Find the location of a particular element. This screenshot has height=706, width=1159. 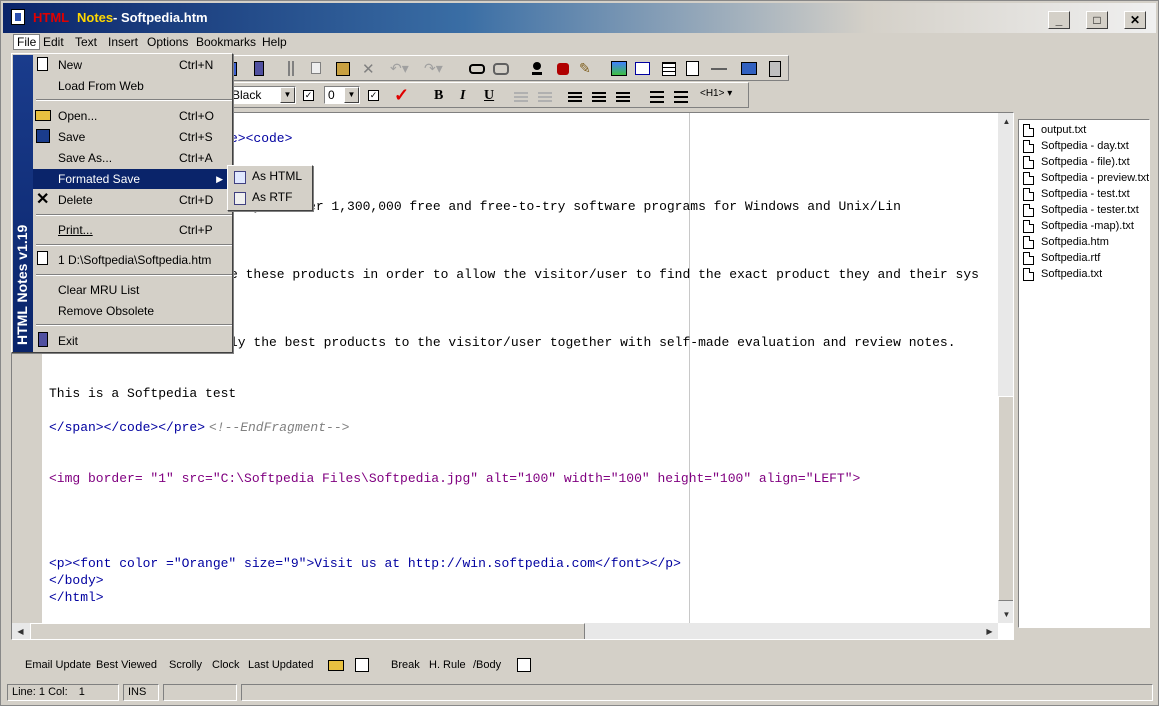

cut-icon is located at coordinates (291, 69).